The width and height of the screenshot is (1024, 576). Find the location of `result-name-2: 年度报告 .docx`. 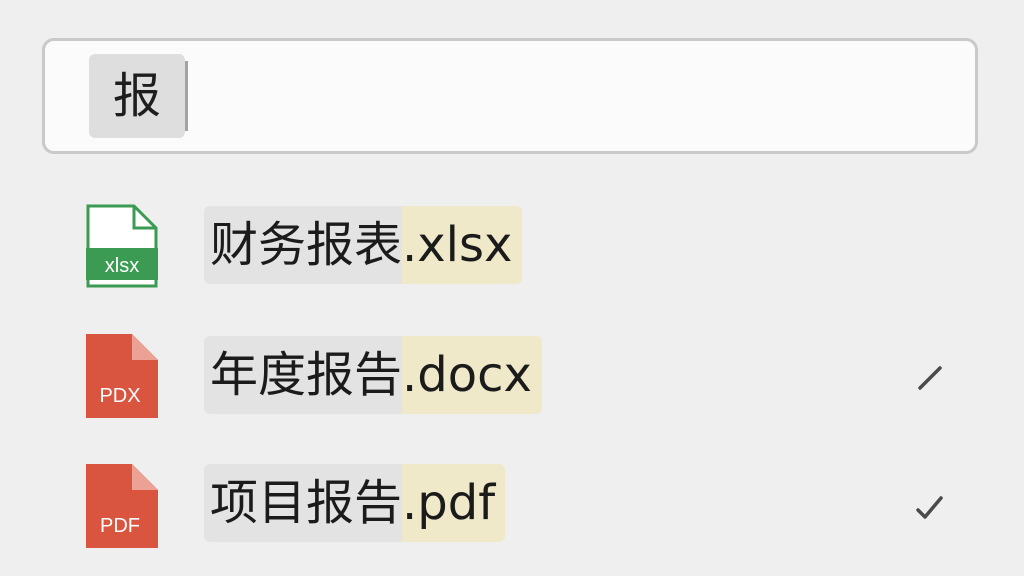

result-name-2: 年度报告 .docx is located at coordinates (373, 375).